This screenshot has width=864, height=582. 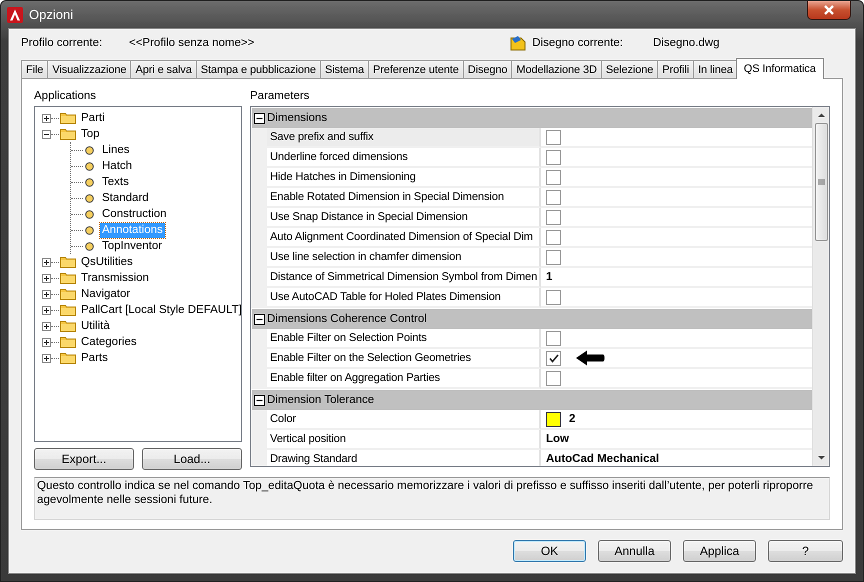 What do you see at coordinates (115, 278) in the screenshot?
I see `tree-item: Transmission` at bounding box center [115, 278].